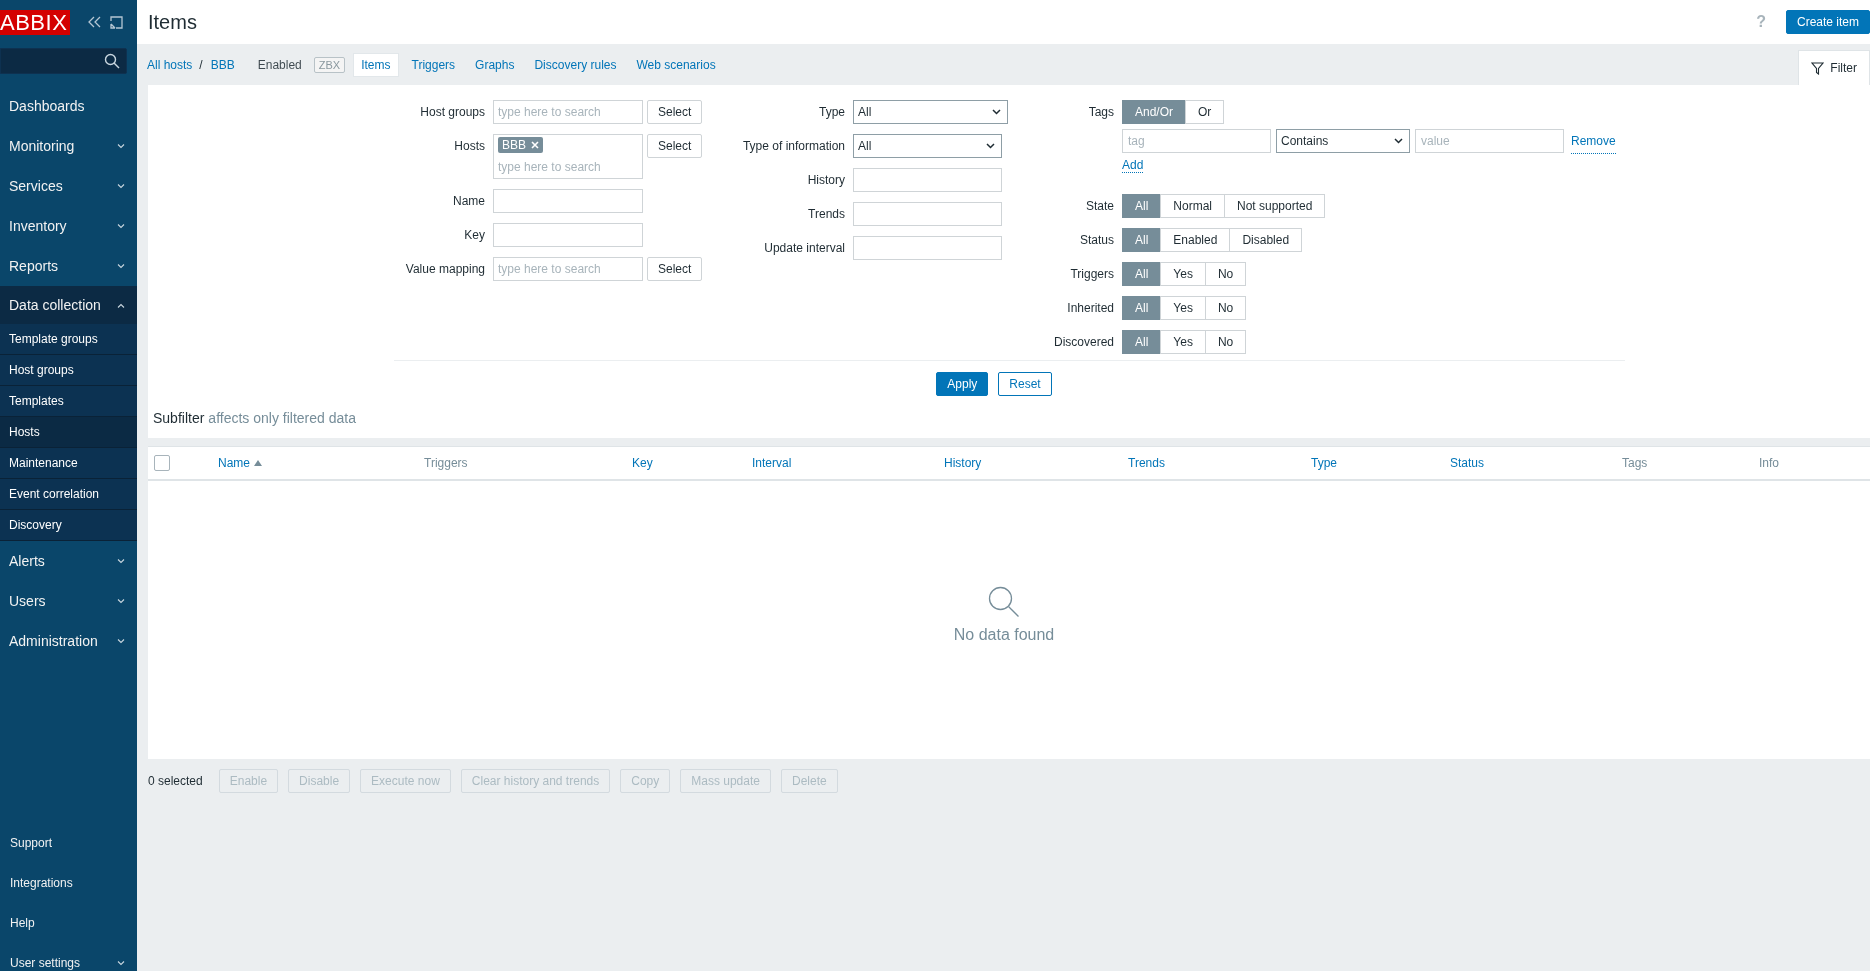 The width and height of the screenshot is (1870, 971). Describe the element at coordinates (68, 339) in the screenshot. I see `submenu-item: Template groups` at that location.